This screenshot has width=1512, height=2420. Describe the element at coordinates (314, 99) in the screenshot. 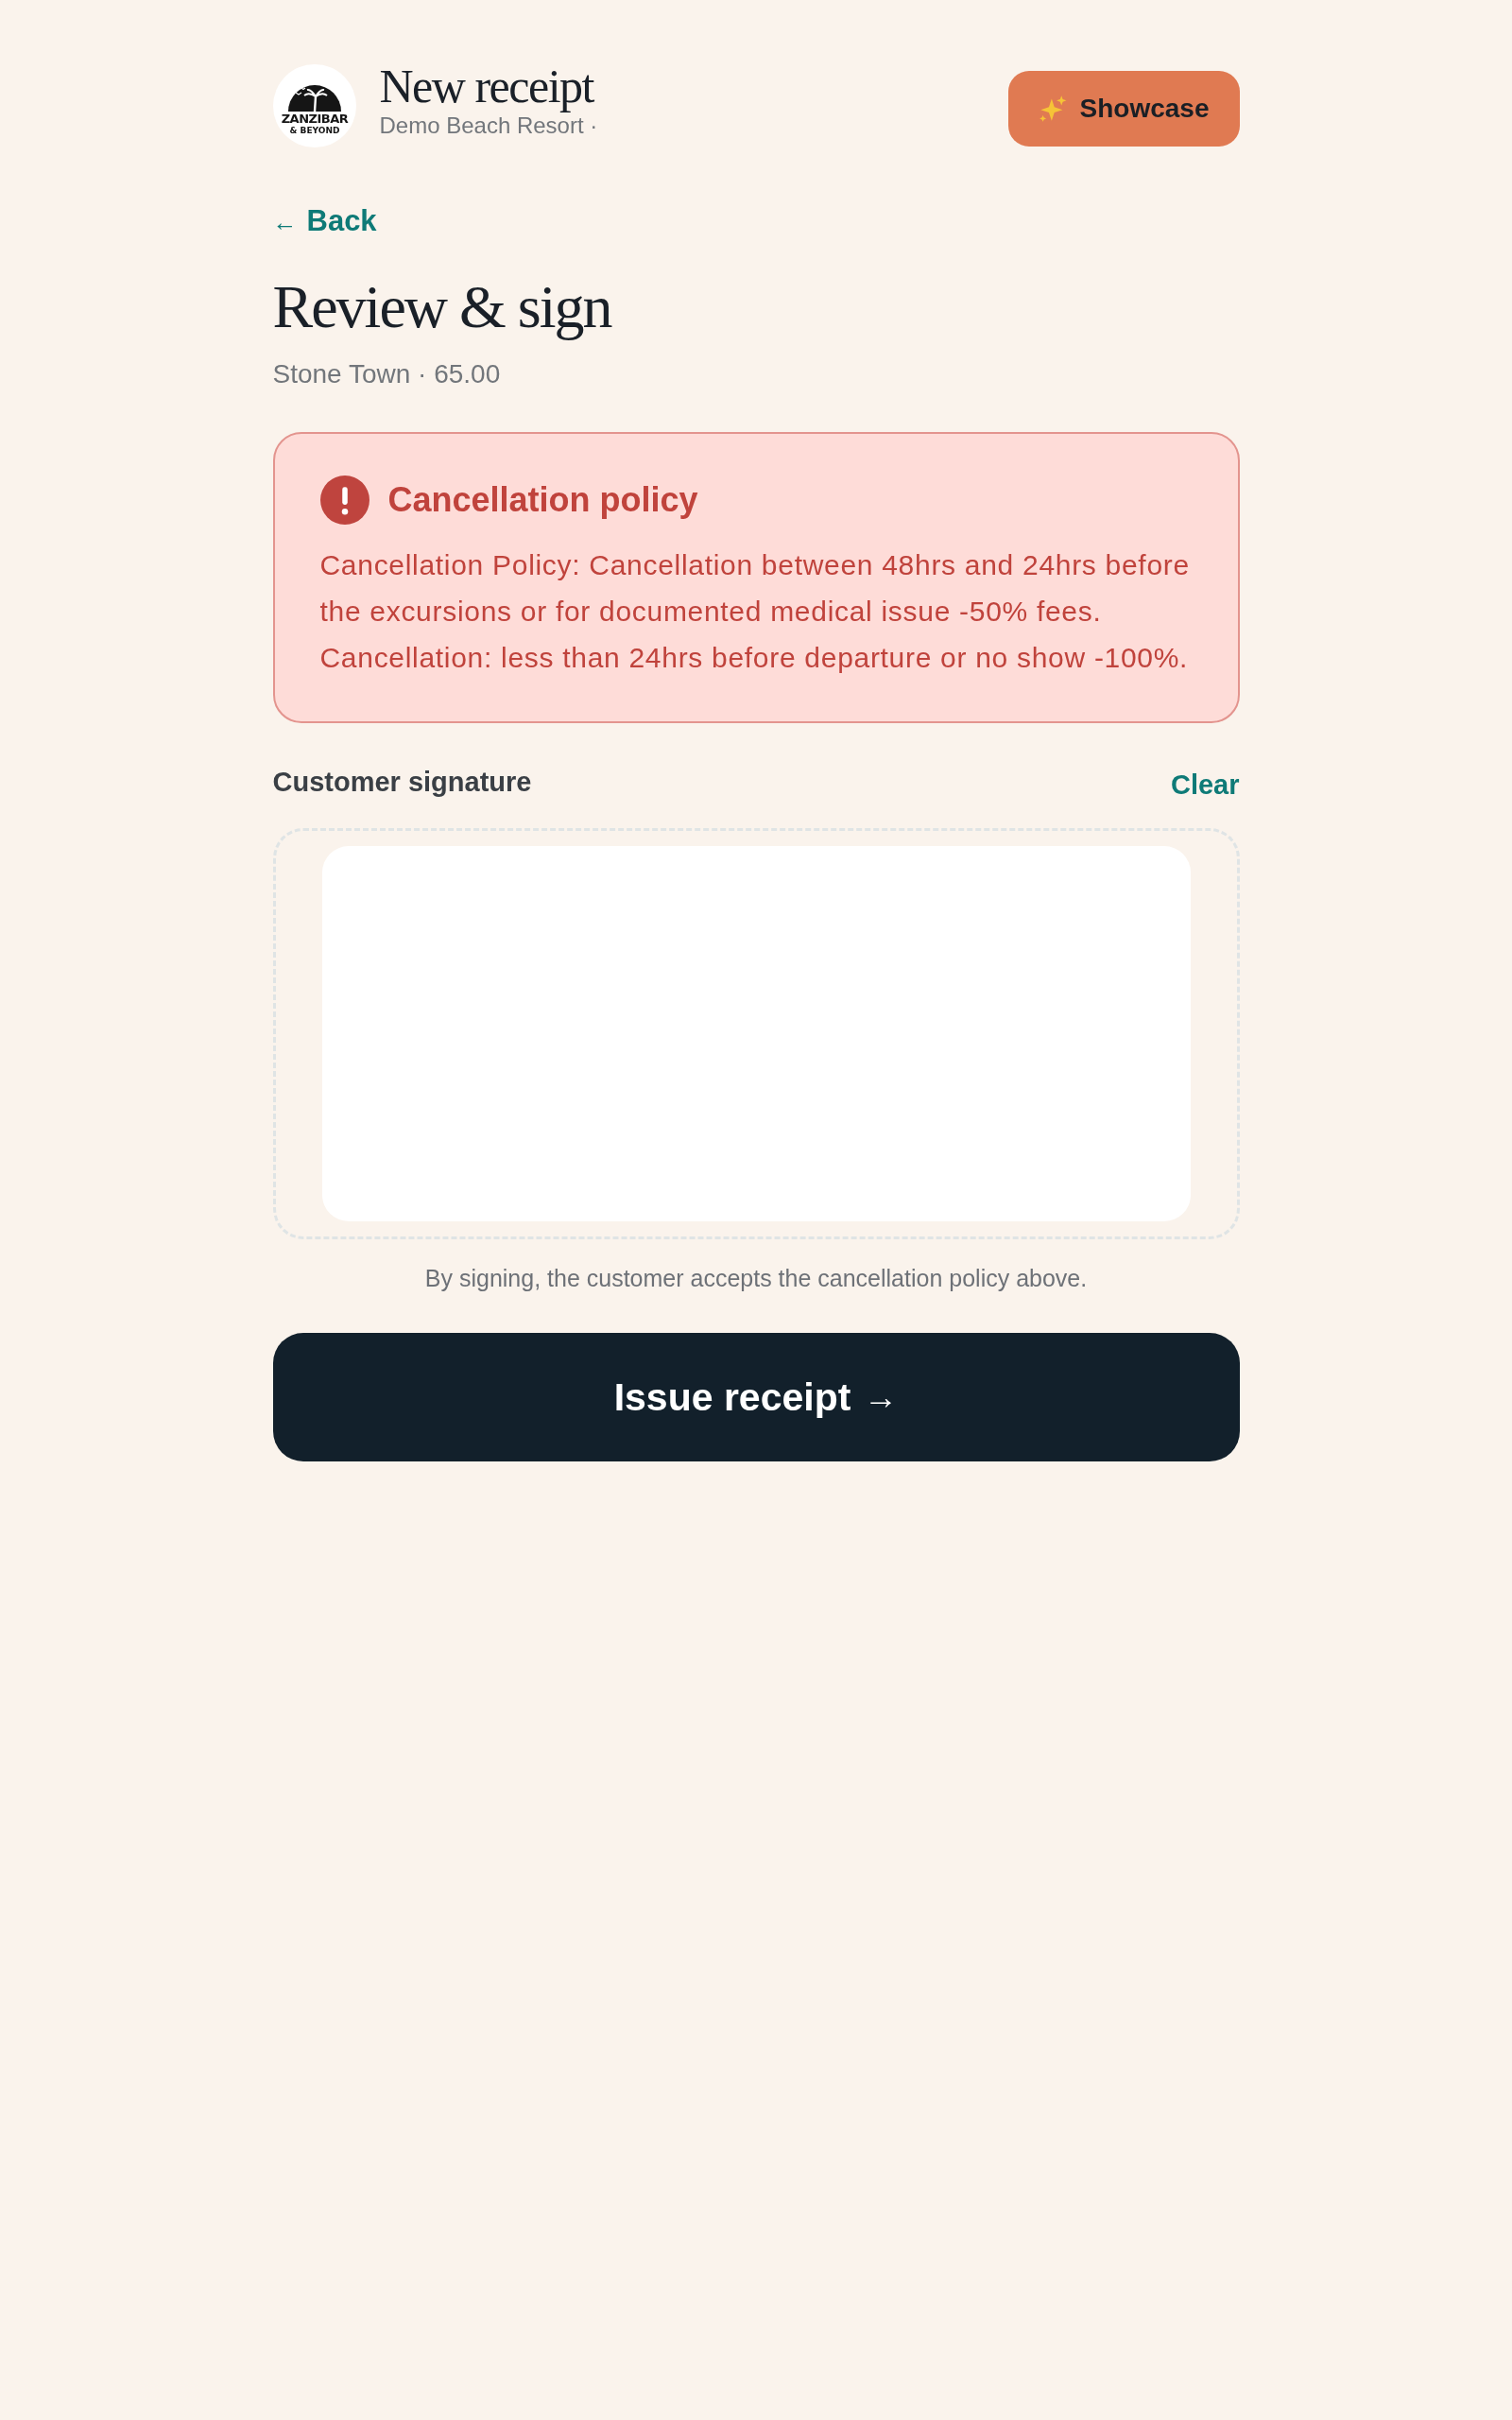

I see `palm-tree-drawing` at that location.